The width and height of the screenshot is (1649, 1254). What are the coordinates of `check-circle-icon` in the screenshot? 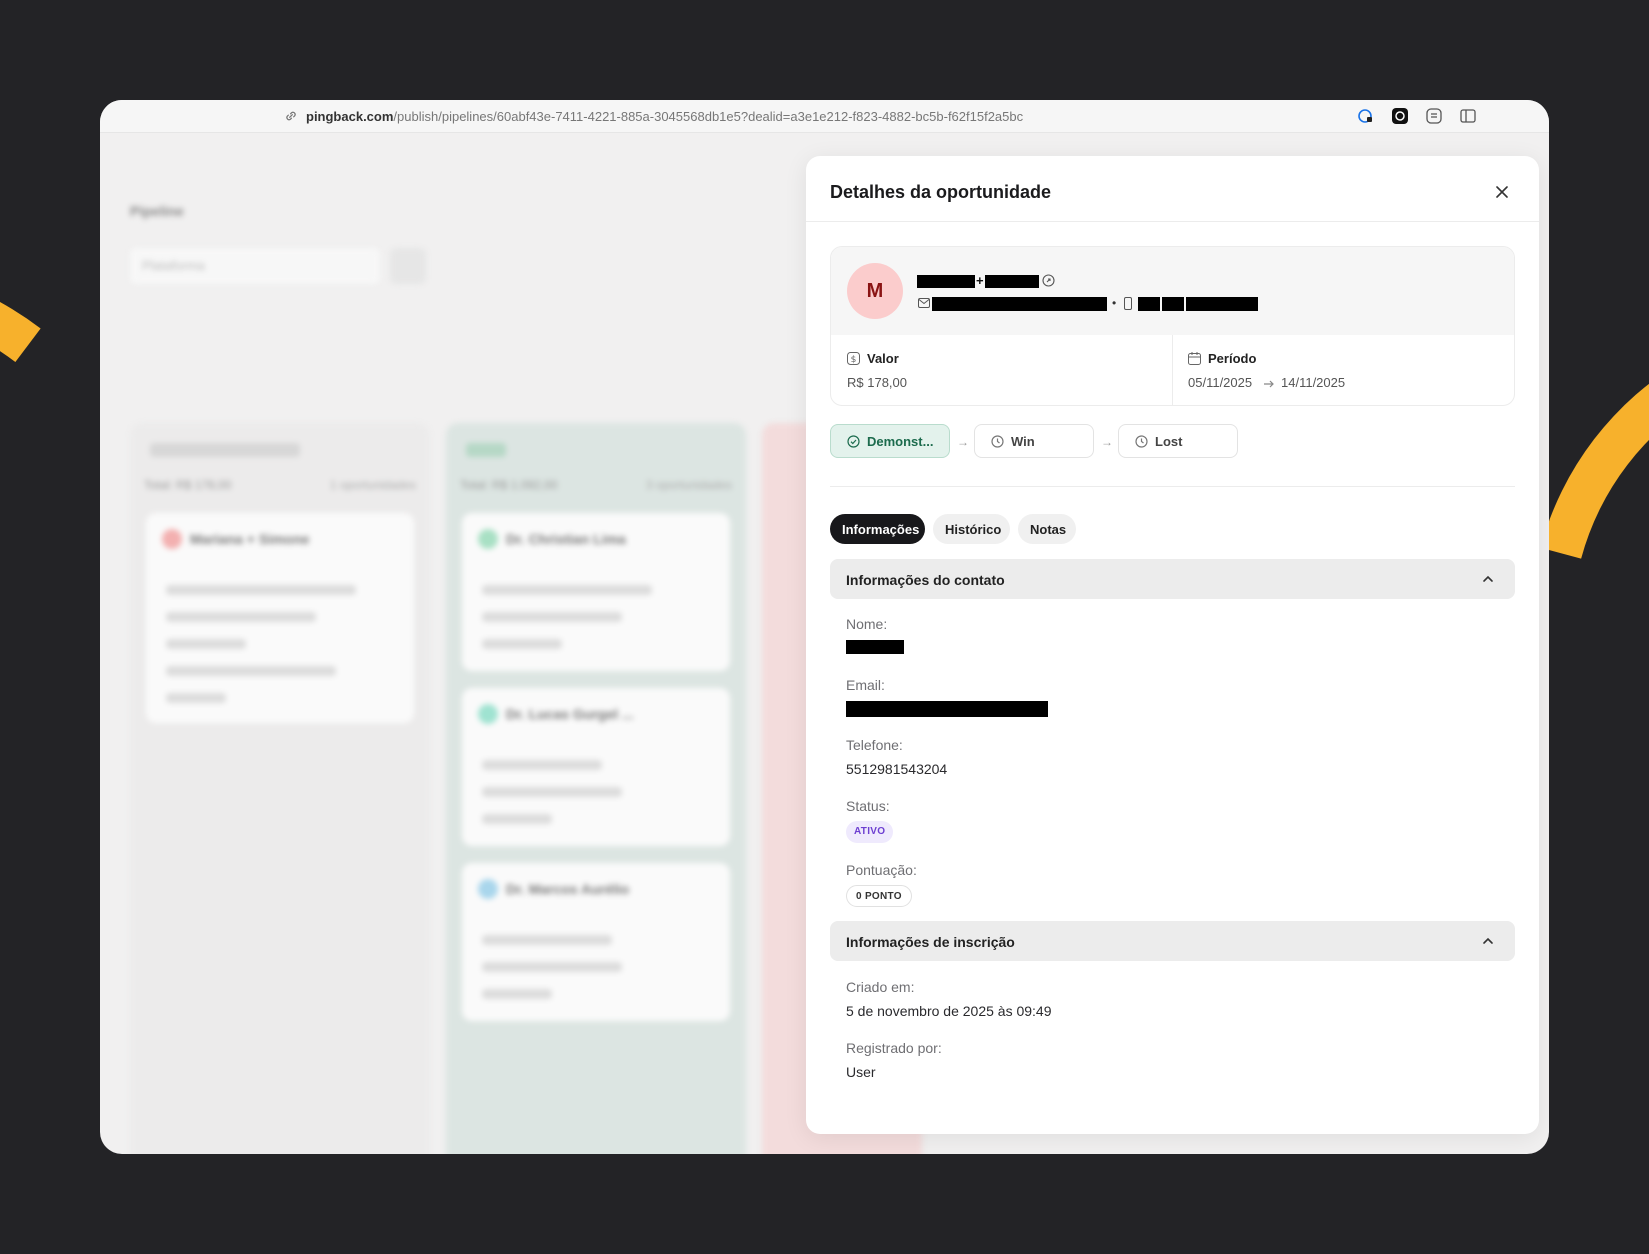 It's located at (853, 441).